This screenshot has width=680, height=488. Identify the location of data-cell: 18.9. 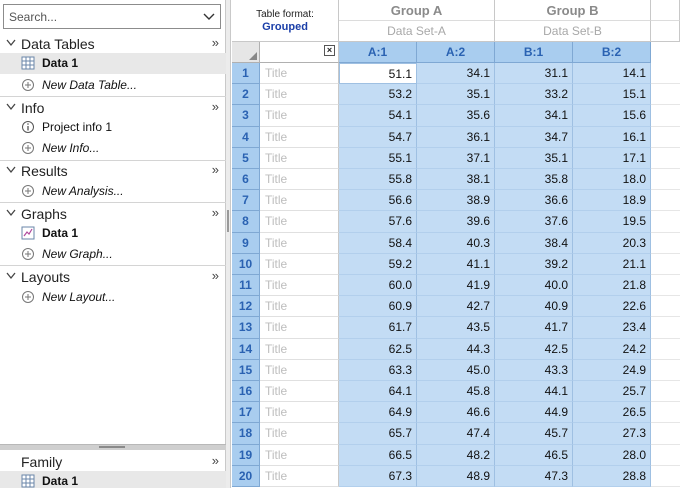
(612, 201).